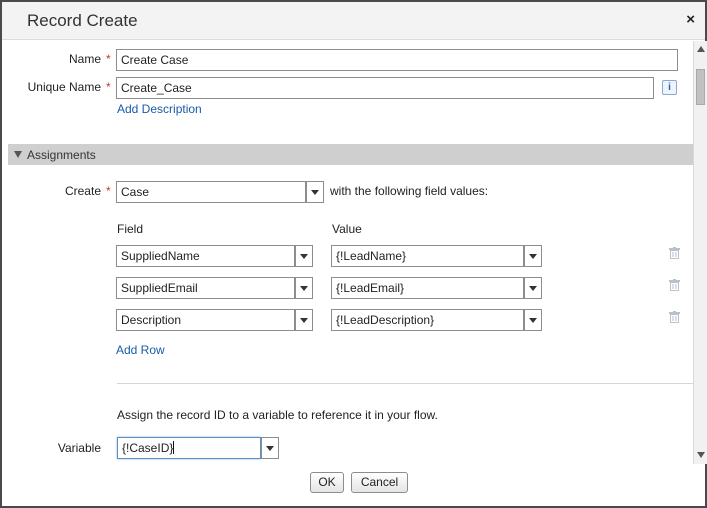 The height and width of the screenshot is (508, 707). What do you see at coordinates (84, 59) in the screenshot?
I see `name-label: Name` at bounding box center [84, 59].